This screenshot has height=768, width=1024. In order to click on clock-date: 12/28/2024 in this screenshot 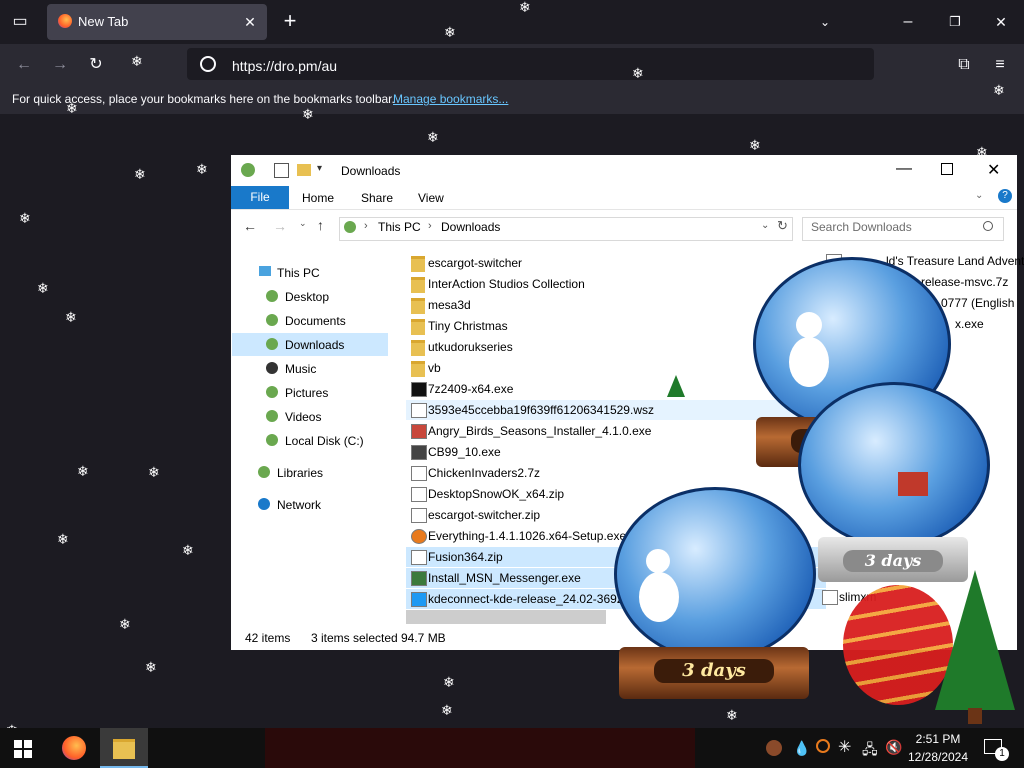, I will do `click(938, 757)`.